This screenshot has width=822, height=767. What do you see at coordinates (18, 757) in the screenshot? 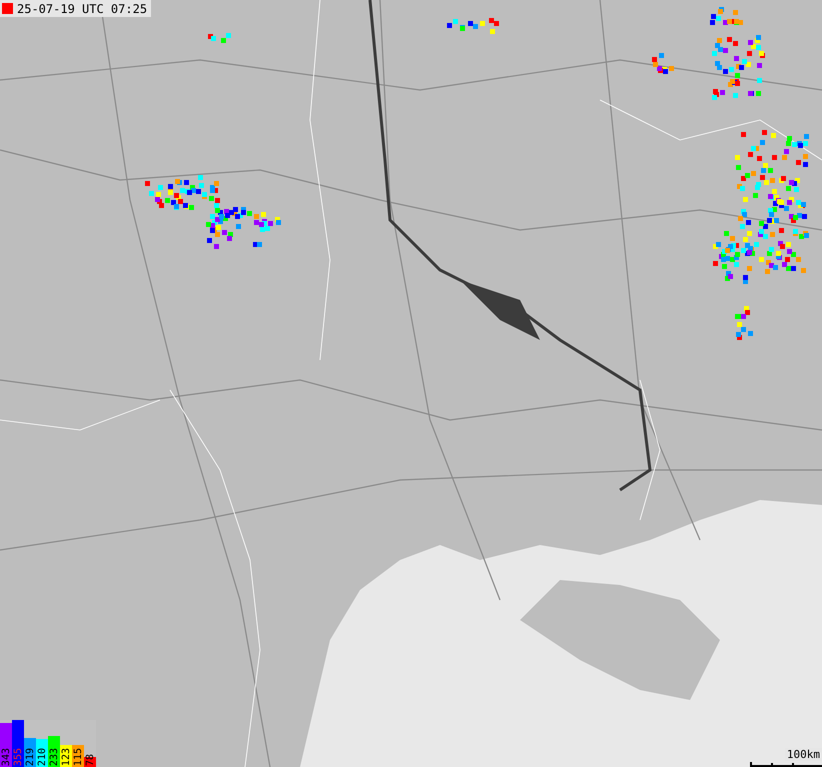
I see `legend-count: 355` at bounding box center [18, 757].